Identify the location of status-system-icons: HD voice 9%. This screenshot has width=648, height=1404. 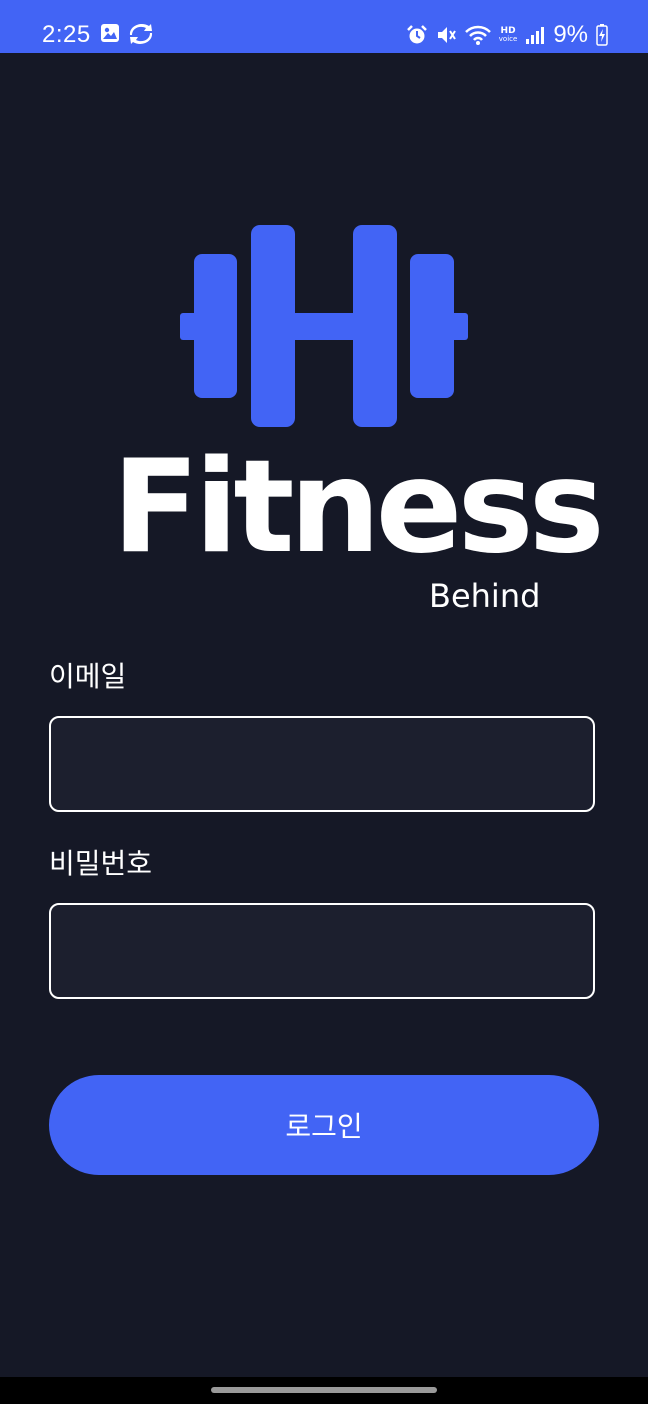
(507, 35).